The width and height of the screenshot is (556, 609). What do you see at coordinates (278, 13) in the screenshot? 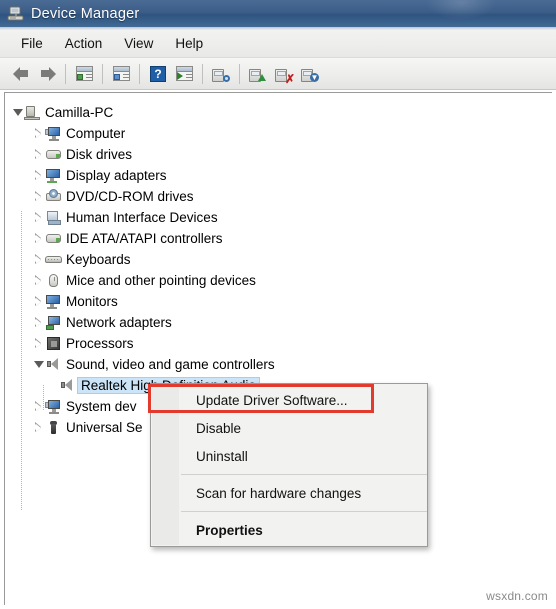
I see `window-title-bar: Device Manager` at bounding box center [278, 13].